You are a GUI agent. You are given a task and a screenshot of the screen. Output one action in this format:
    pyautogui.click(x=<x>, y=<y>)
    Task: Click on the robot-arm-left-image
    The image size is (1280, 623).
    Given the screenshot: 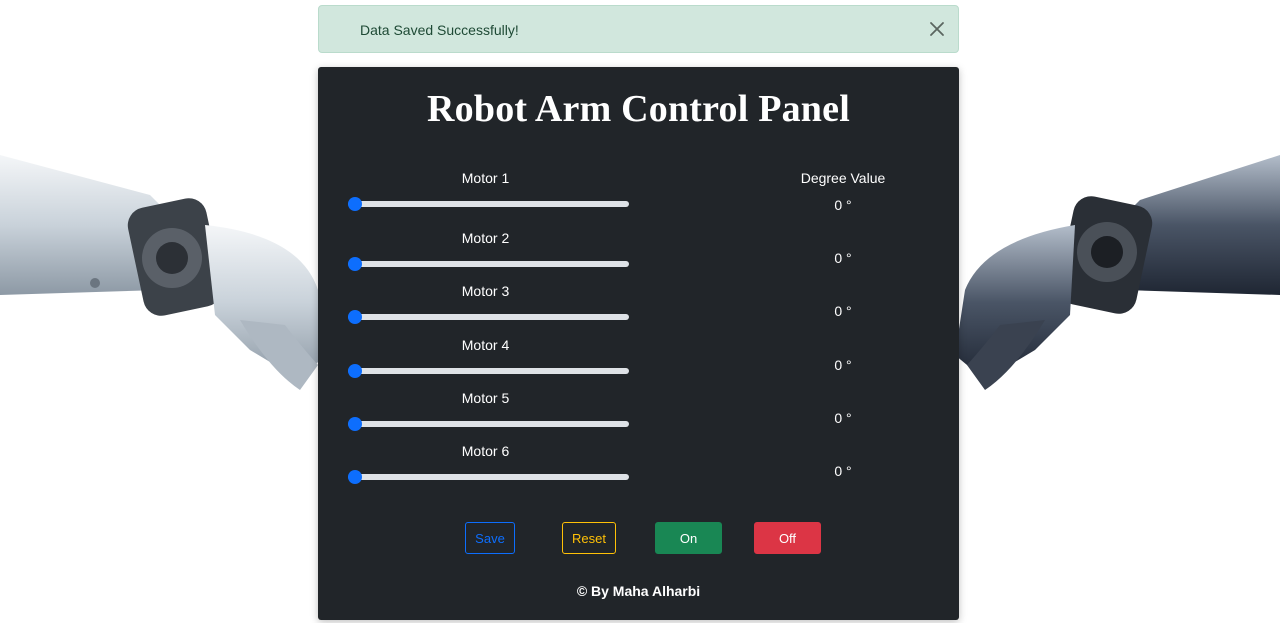 What is the action you would take?
    pyautogui.click(x=165, y=272)
    